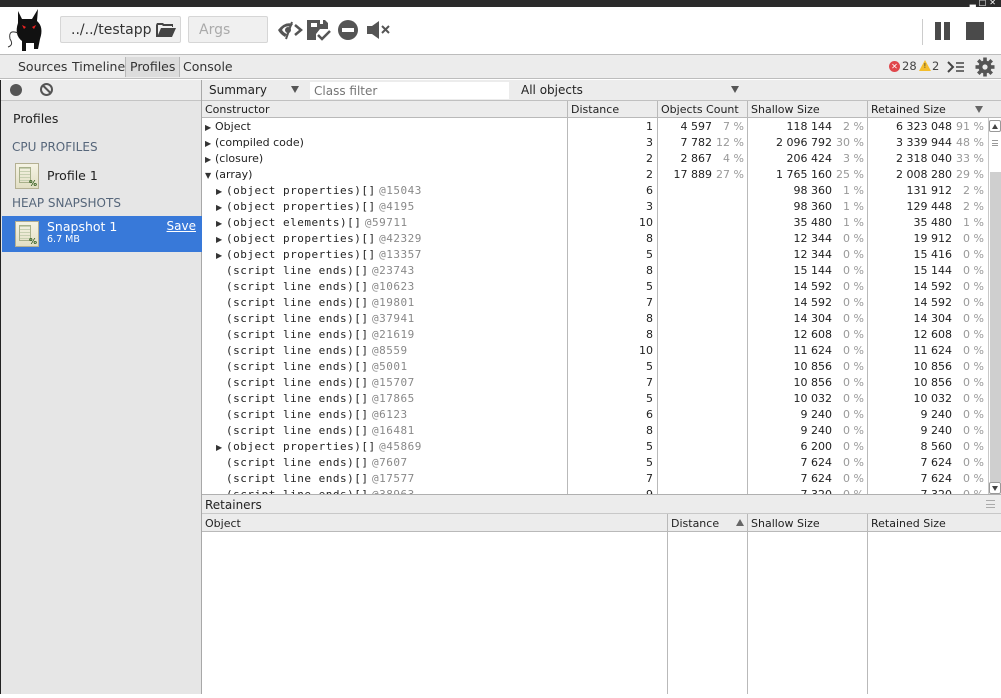  What do you see at coordinates (210, 175) in the screenshot?
I see `expand-arrow-down-icon: ▼` at bounding box center [210, 175].